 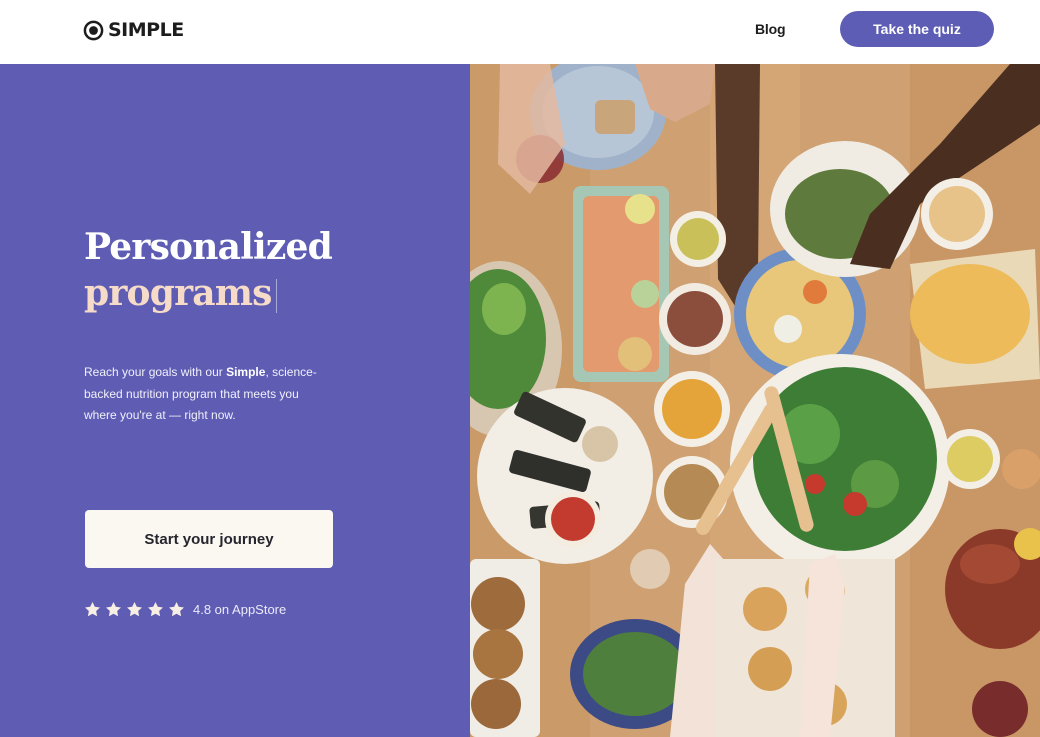 What do you see at coordinates (770, 29) in the screenshot?
I see `nav-link-blog: Blog` at bounding box center [770, 29].